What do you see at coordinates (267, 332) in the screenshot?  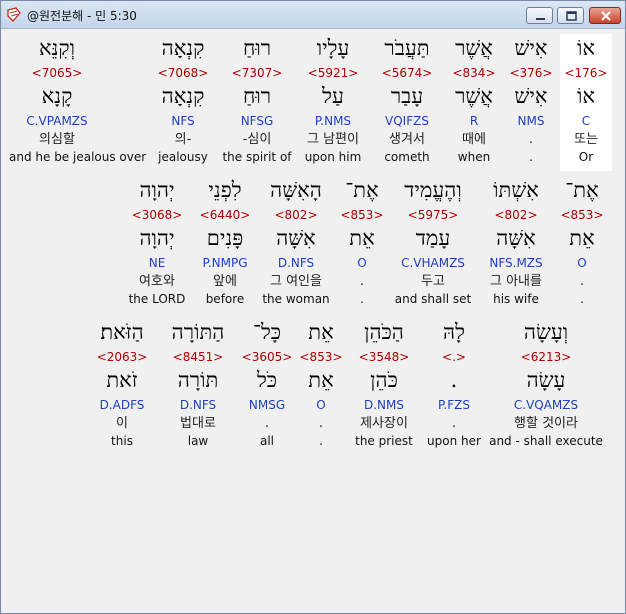 I see `hebrew-word: כָּל־` at bounding box center [267, 332].